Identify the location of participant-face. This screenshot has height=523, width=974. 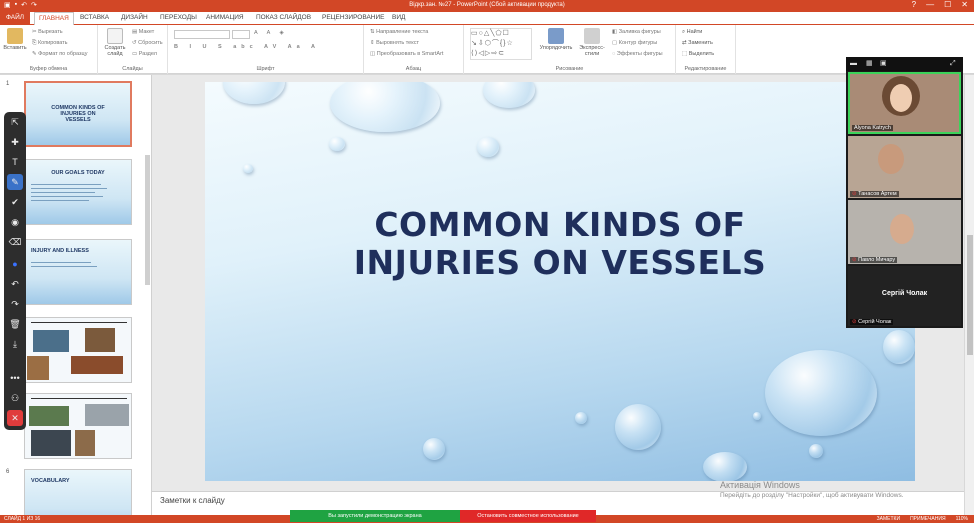
(902, 229).